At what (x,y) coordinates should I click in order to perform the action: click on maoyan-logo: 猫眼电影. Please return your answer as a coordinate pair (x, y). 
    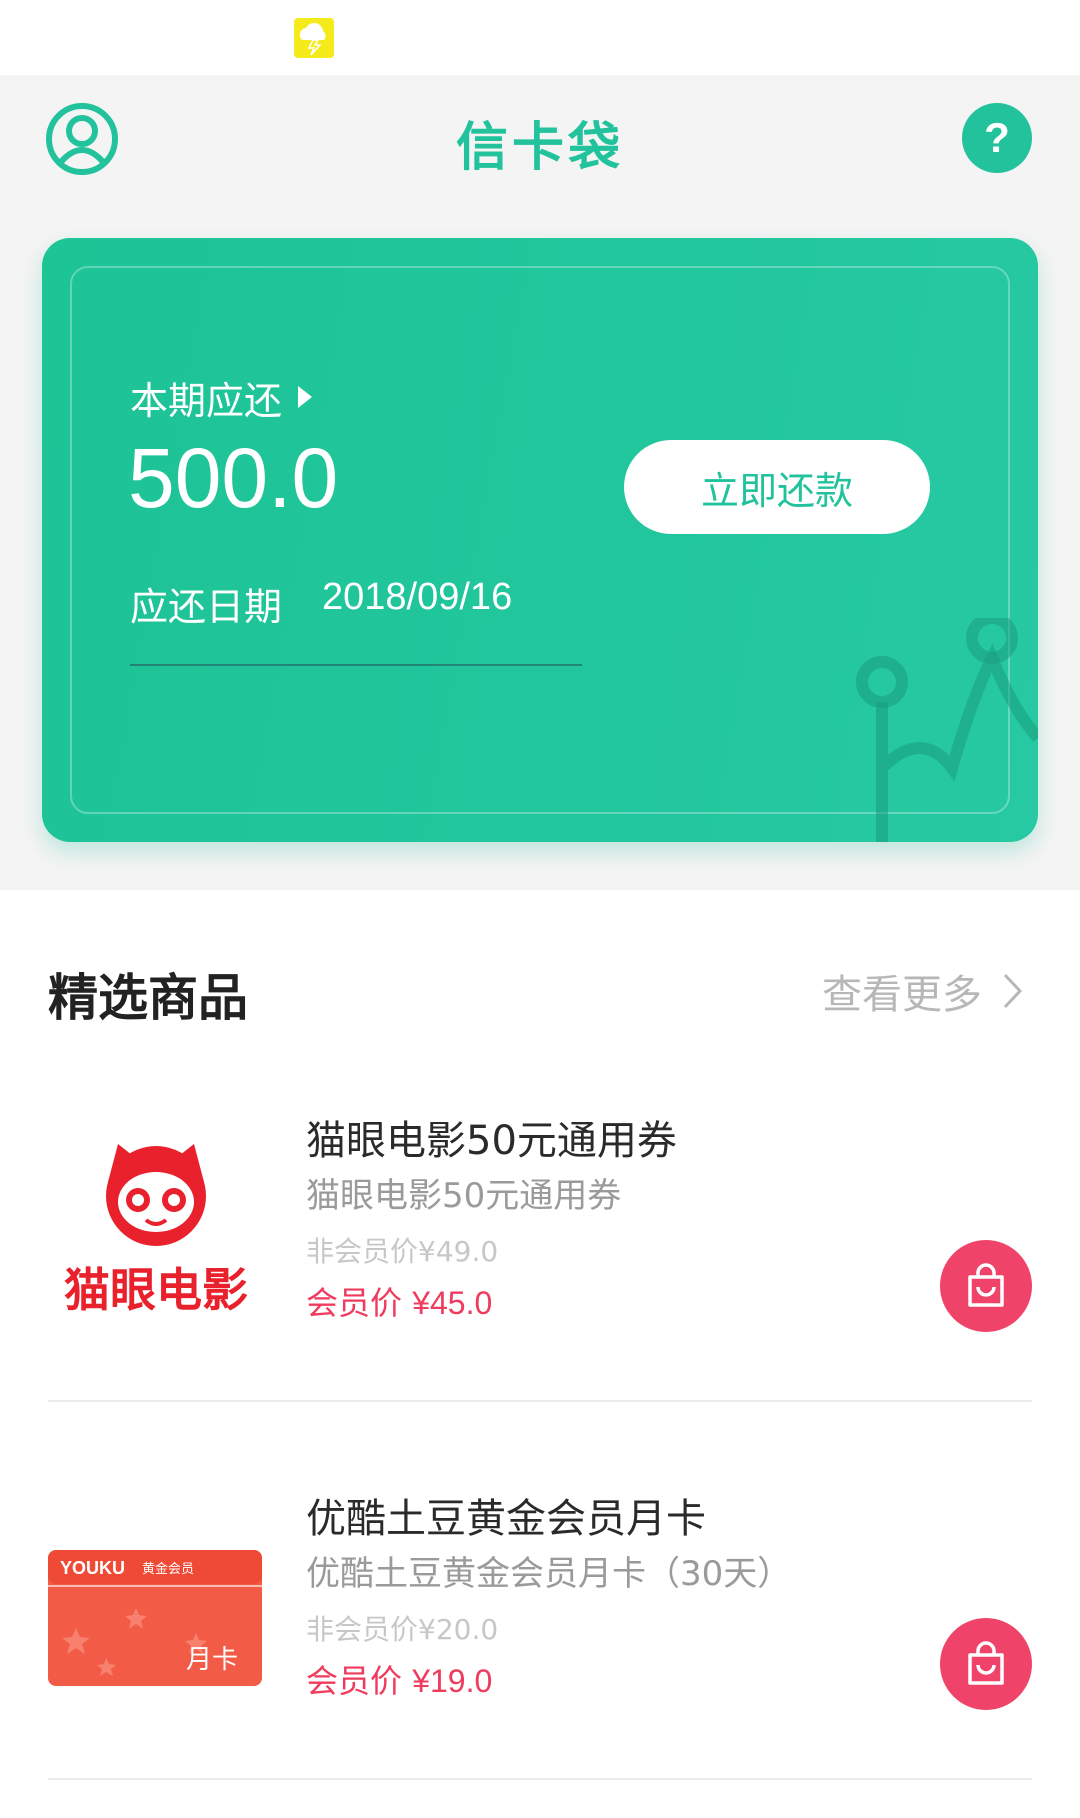
    Looking at the image, I should click on (156, 1230).